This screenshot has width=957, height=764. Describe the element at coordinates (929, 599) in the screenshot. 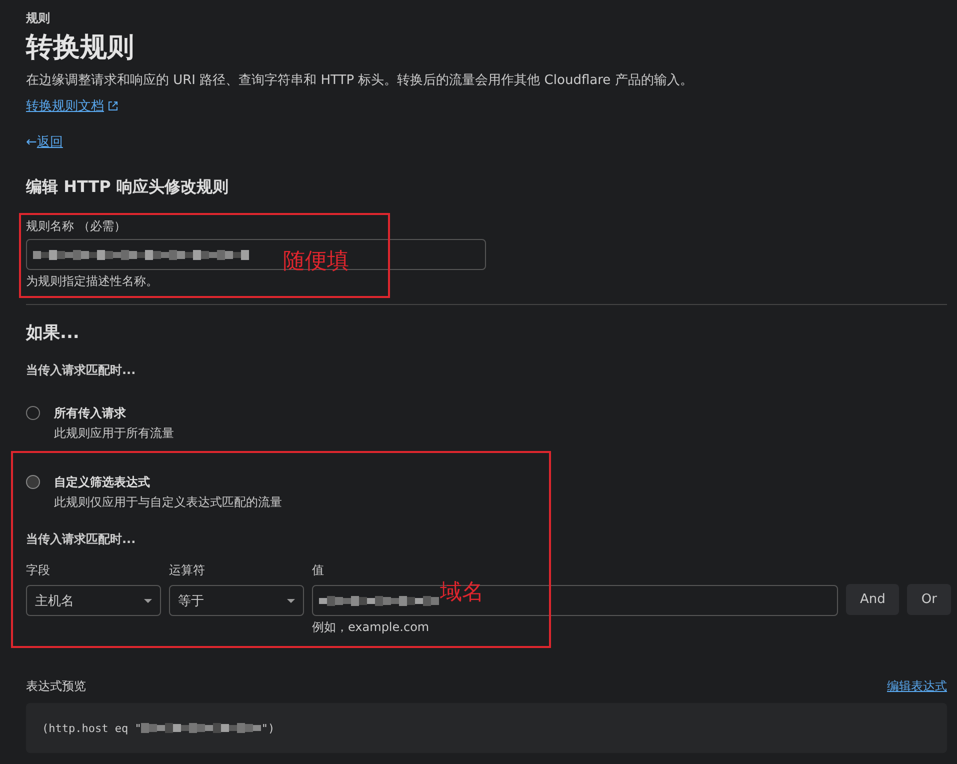

I see `logic-button: Or` at that location.